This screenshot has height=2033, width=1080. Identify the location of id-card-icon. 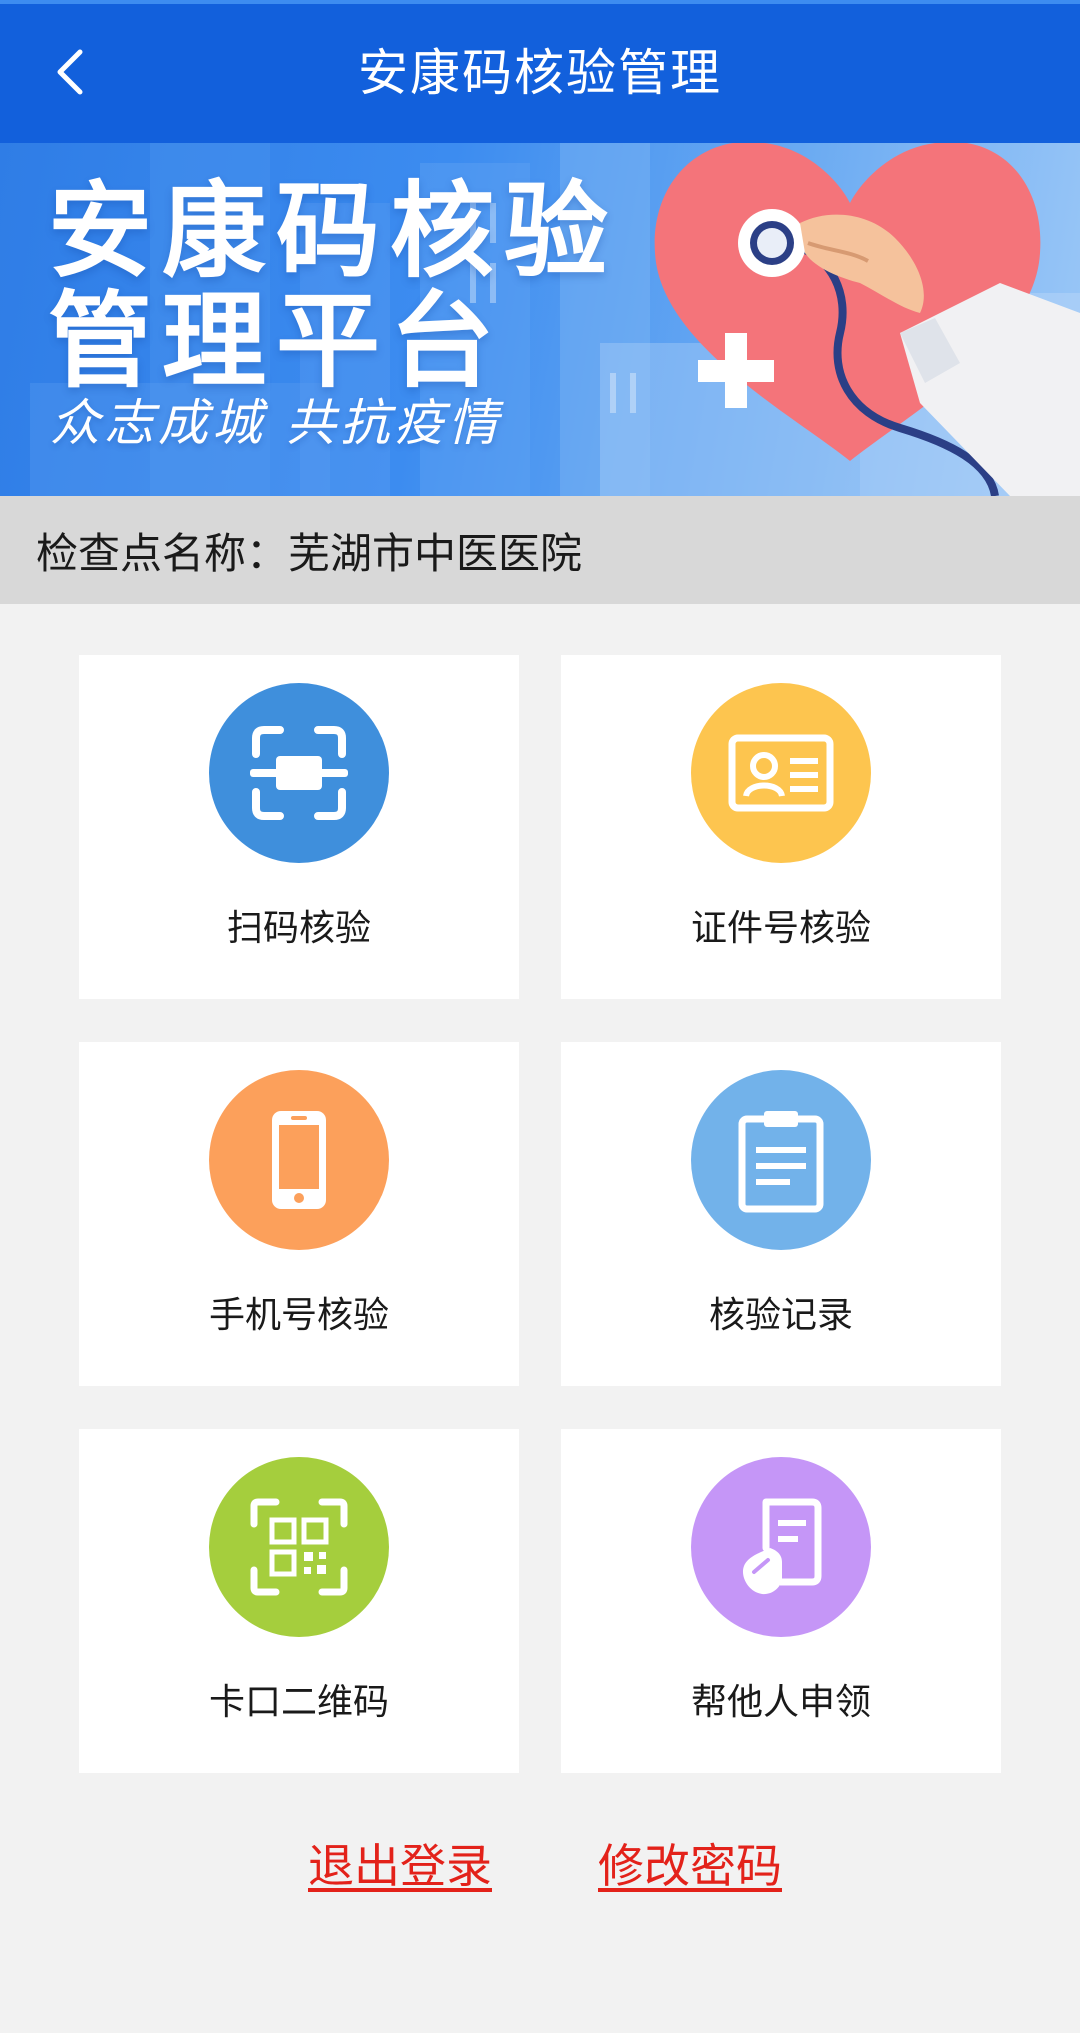
(781, 773).